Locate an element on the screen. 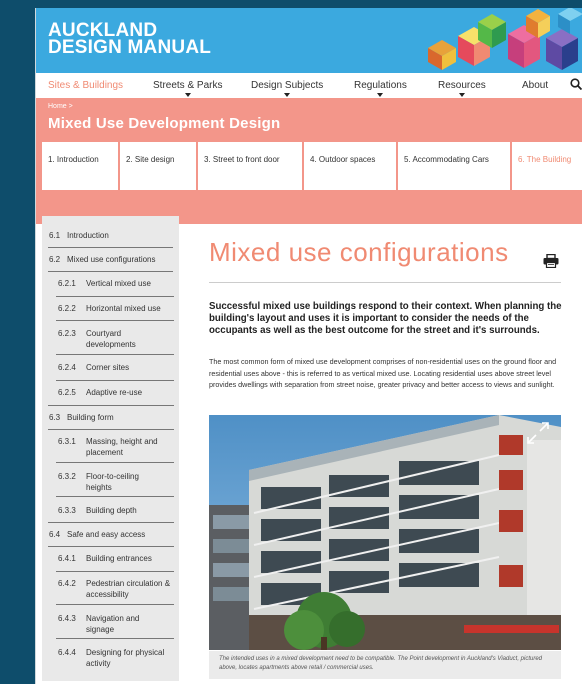  site-logo: AUCKLAND DESIGN MANUAL is located at coordinates (130, 39).